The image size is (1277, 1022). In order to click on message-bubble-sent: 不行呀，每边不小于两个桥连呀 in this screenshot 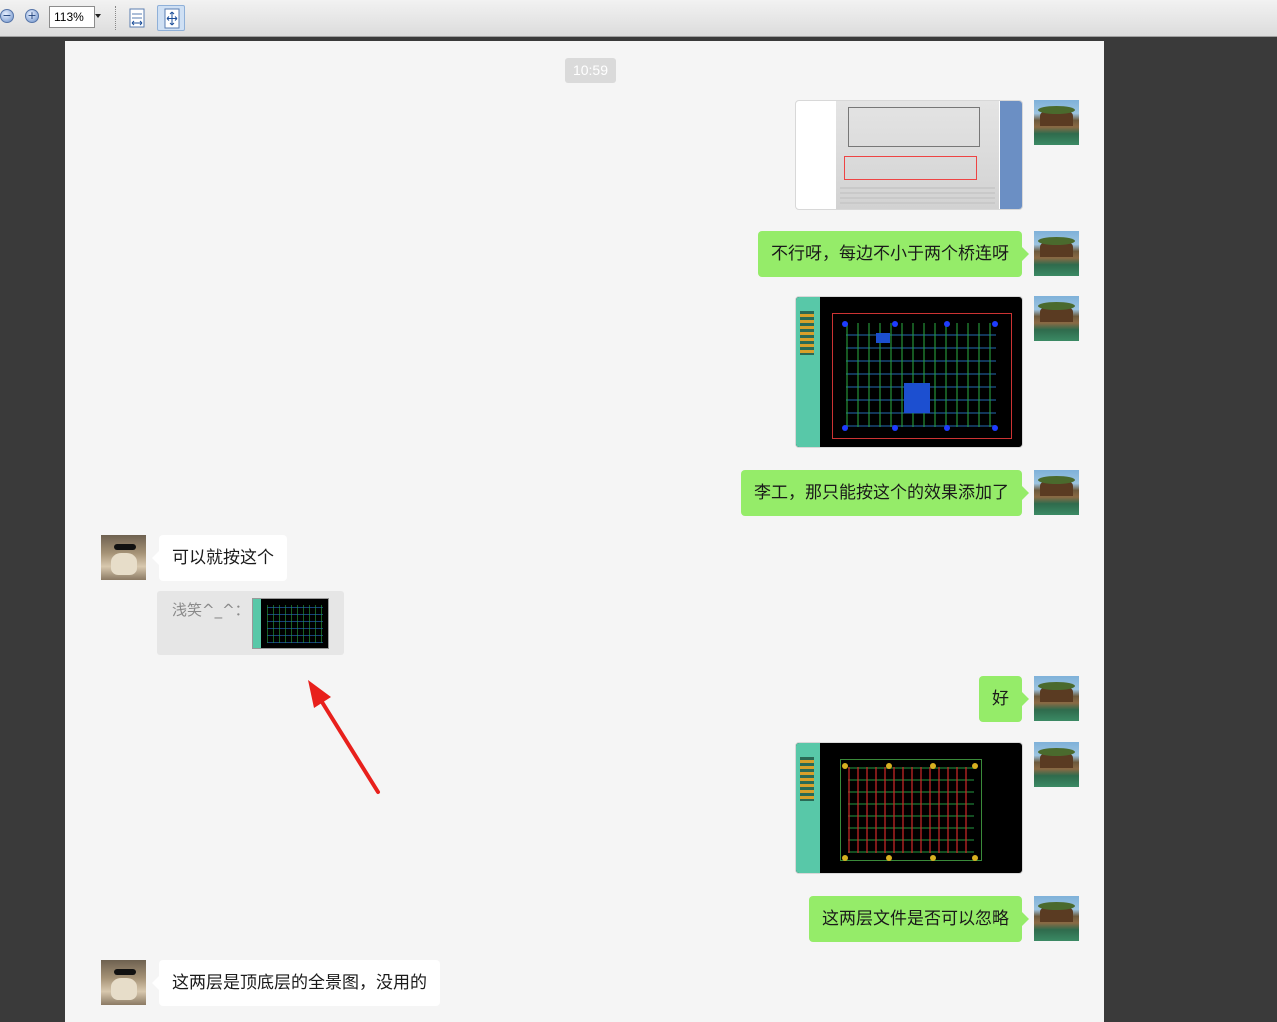, I will do `click(893, 254)`.